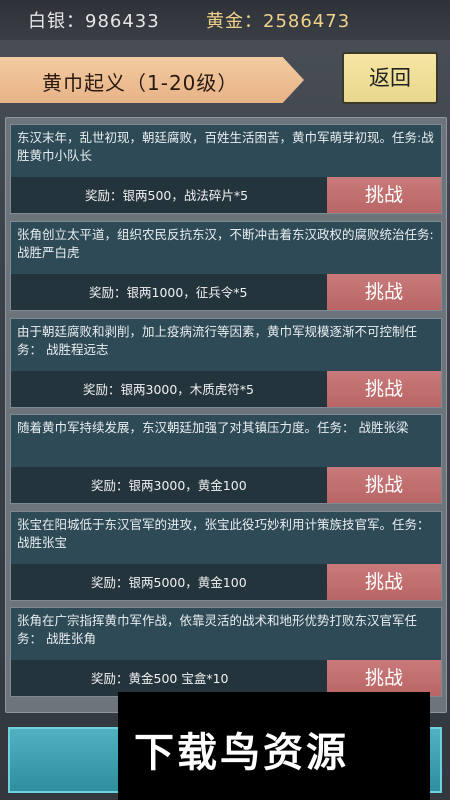  I want to click on quest-description: 东汉末年，乱世初现，朝廷腐败，百姓生活困苦，黄巾军萌芽初现。任务:战胜黄巾小队长, so click(225, 146).